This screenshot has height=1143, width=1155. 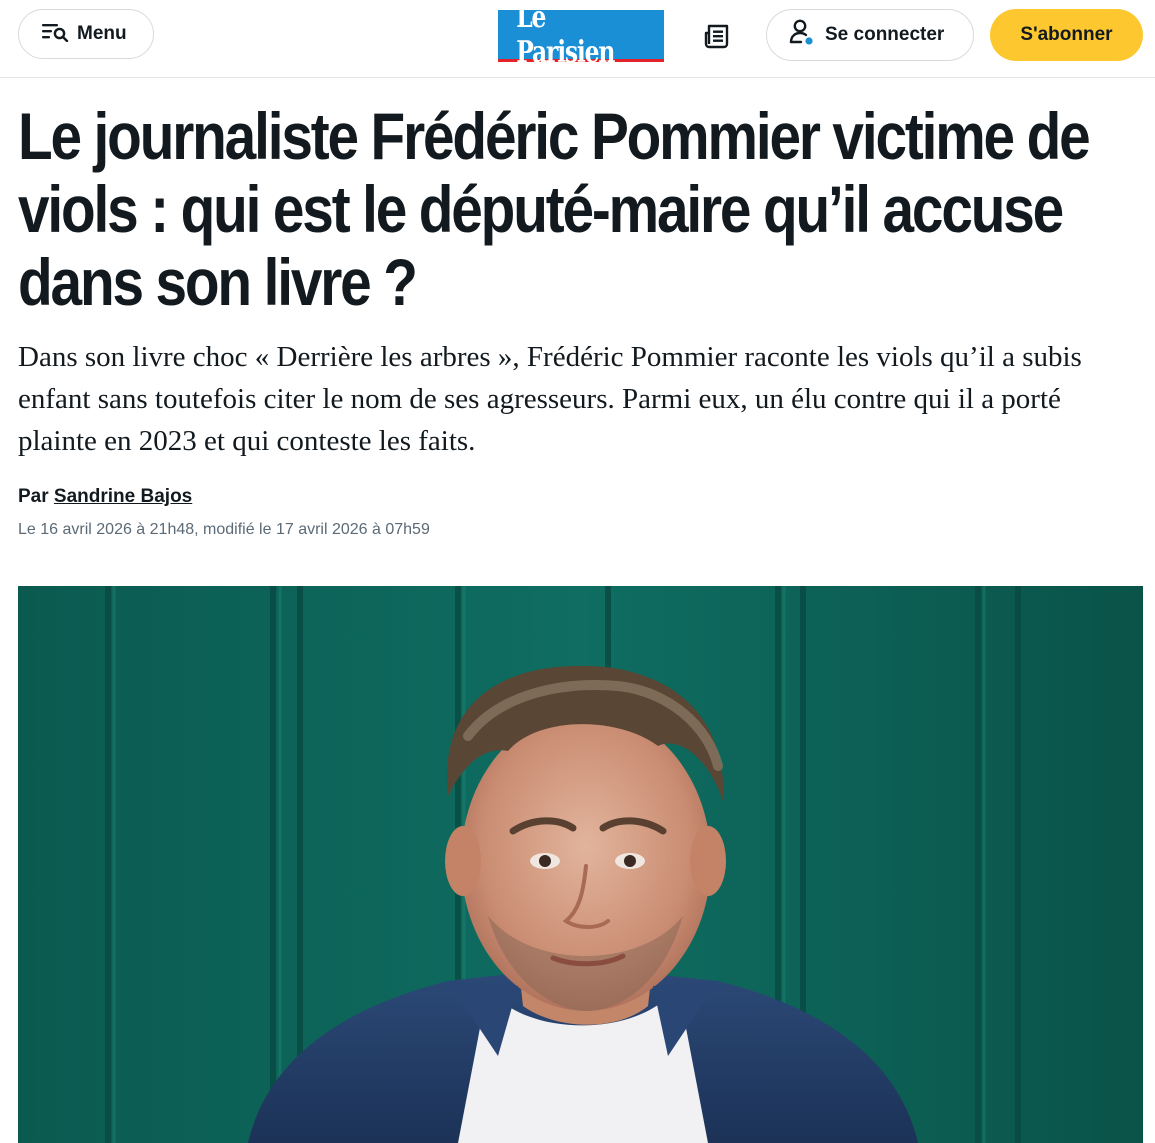 I want to click on newspaper-icon, so click(x=717, y=36).